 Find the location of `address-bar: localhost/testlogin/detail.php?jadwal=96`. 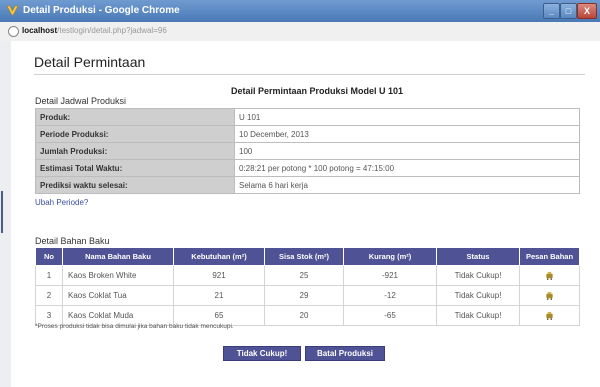

address-bar: localhost/testlogin/detail.php?jadwal=96 is located at coordinates (300, 32).